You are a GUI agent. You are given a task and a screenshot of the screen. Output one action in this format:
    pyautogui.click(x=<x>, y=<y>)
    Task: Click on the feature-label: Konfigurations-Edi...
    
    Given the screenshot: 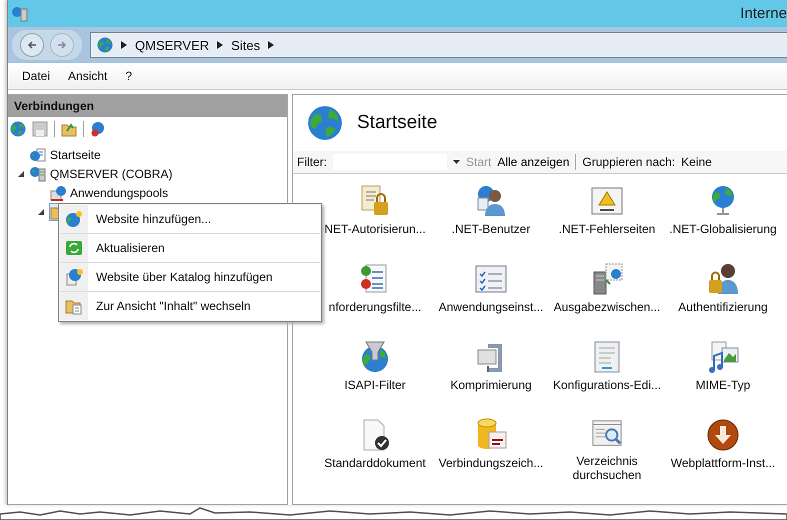 What is the action you would take?
    pyautogui.click(x=607, y=385)
    